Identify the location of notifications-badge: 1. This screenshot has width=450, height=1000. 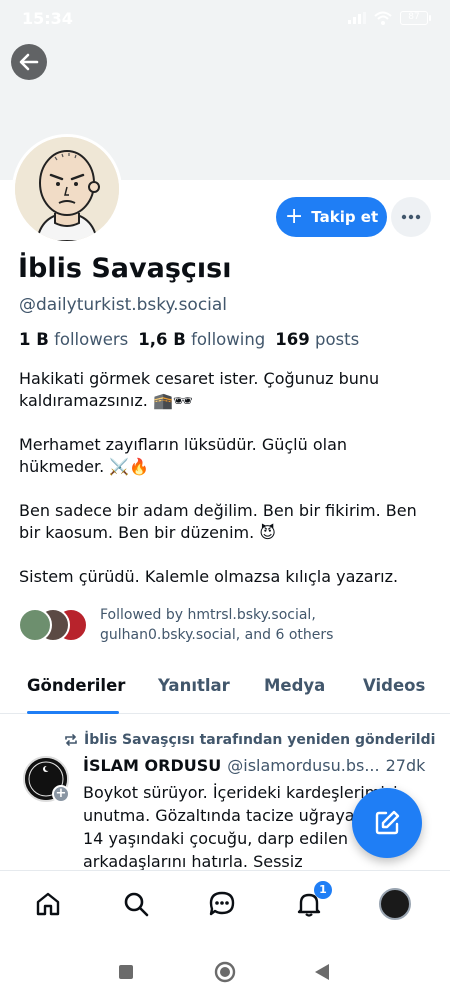
(323, 890).